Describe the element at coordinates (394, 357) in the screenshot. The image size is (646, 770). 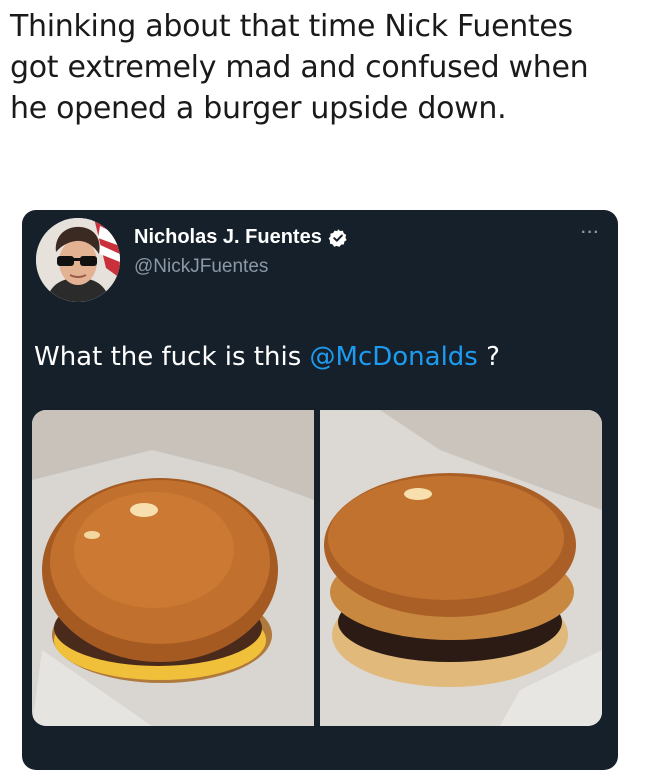
I see `mention-link: @McDonalds` at that location.